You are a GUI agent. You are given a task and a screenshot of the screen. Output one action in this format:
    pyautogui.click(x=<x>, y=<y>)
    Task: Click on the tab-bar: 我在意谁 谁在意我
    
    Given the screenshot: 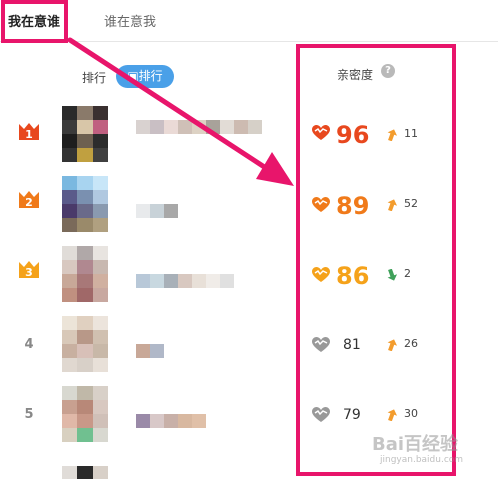 What is the action you would take?
    pyautogui.click(x=249, y=21)
    